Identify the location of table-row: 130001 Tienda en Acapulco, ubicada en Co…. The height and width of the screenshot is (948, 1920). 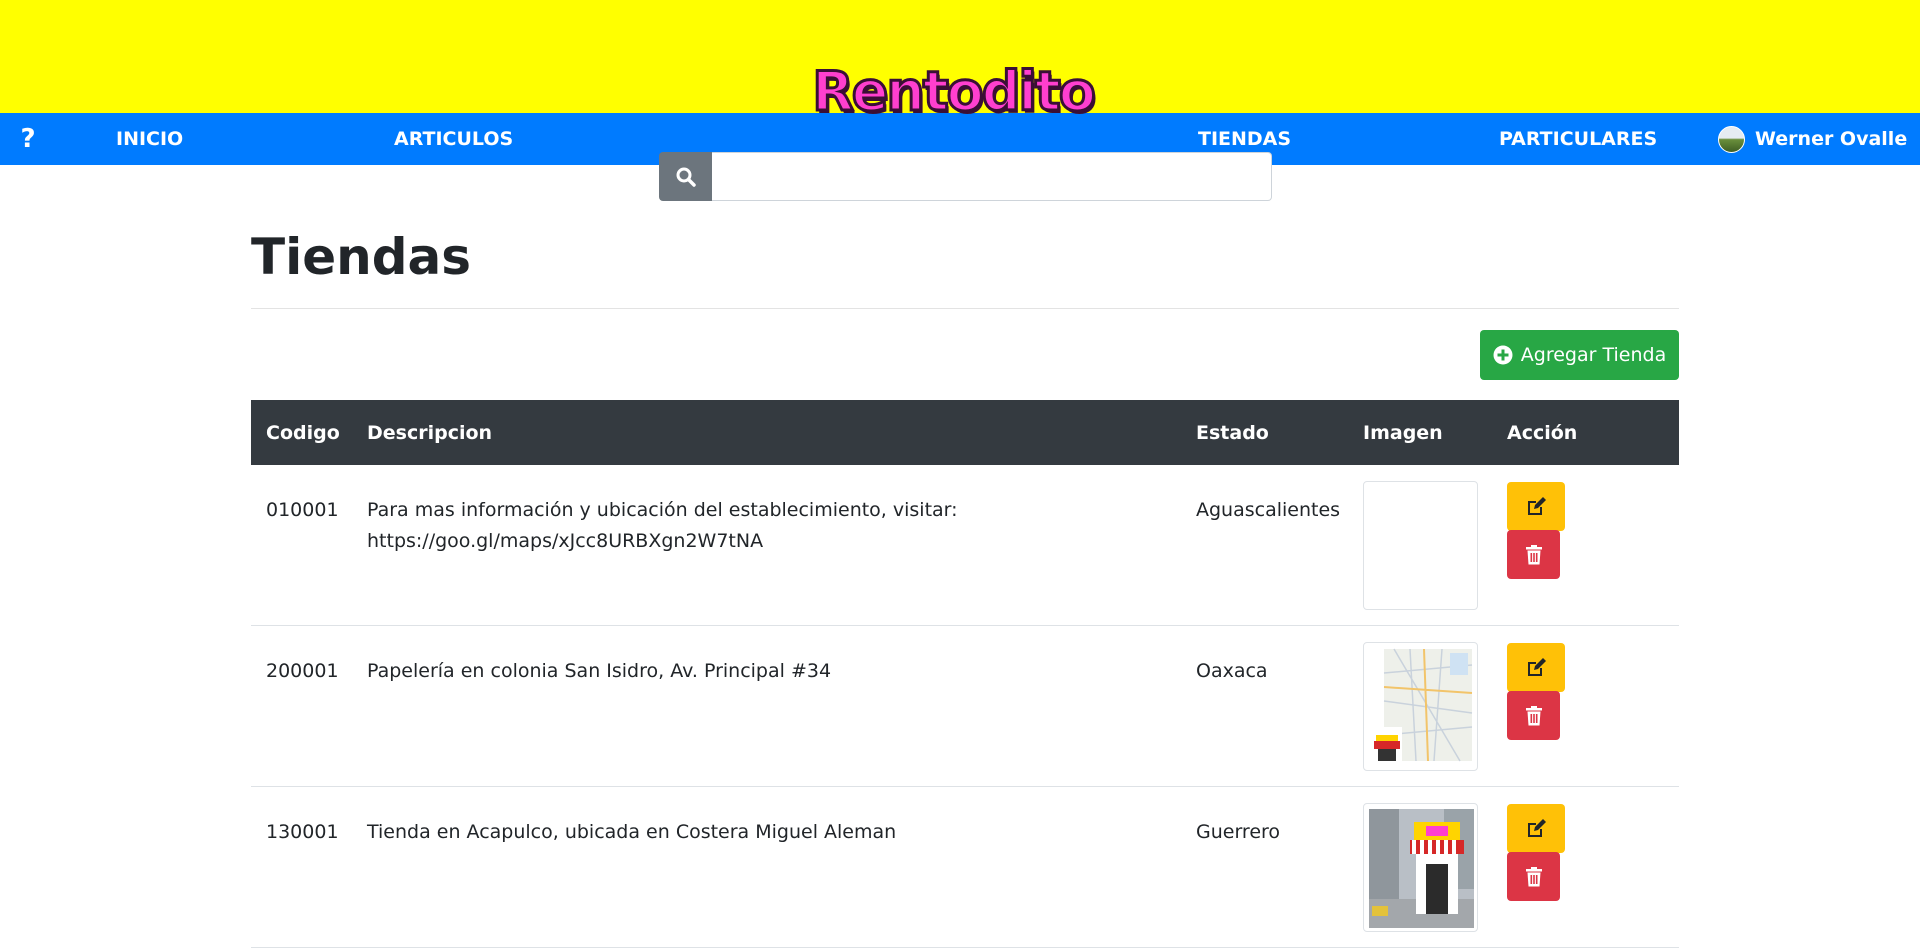
(965, 867).